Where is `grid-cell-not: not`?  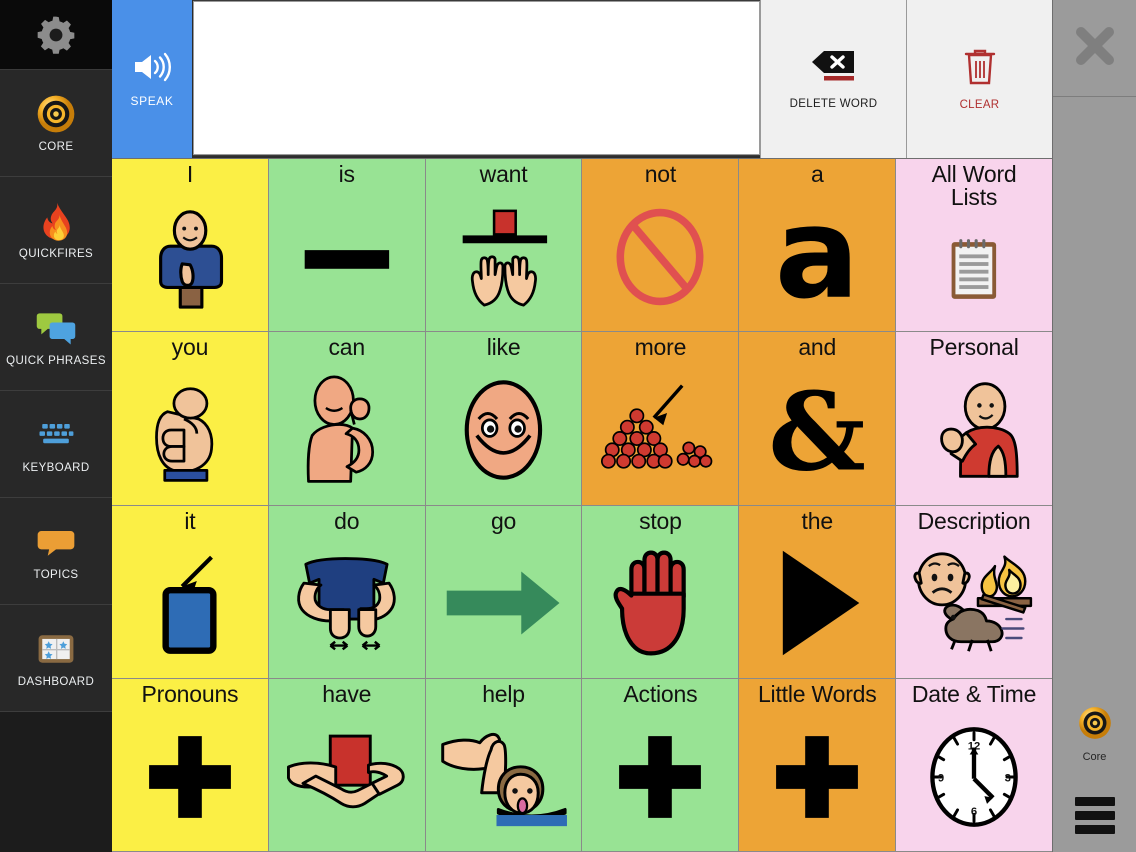
grid-cell-not: not is located at coordinates (660, 245).